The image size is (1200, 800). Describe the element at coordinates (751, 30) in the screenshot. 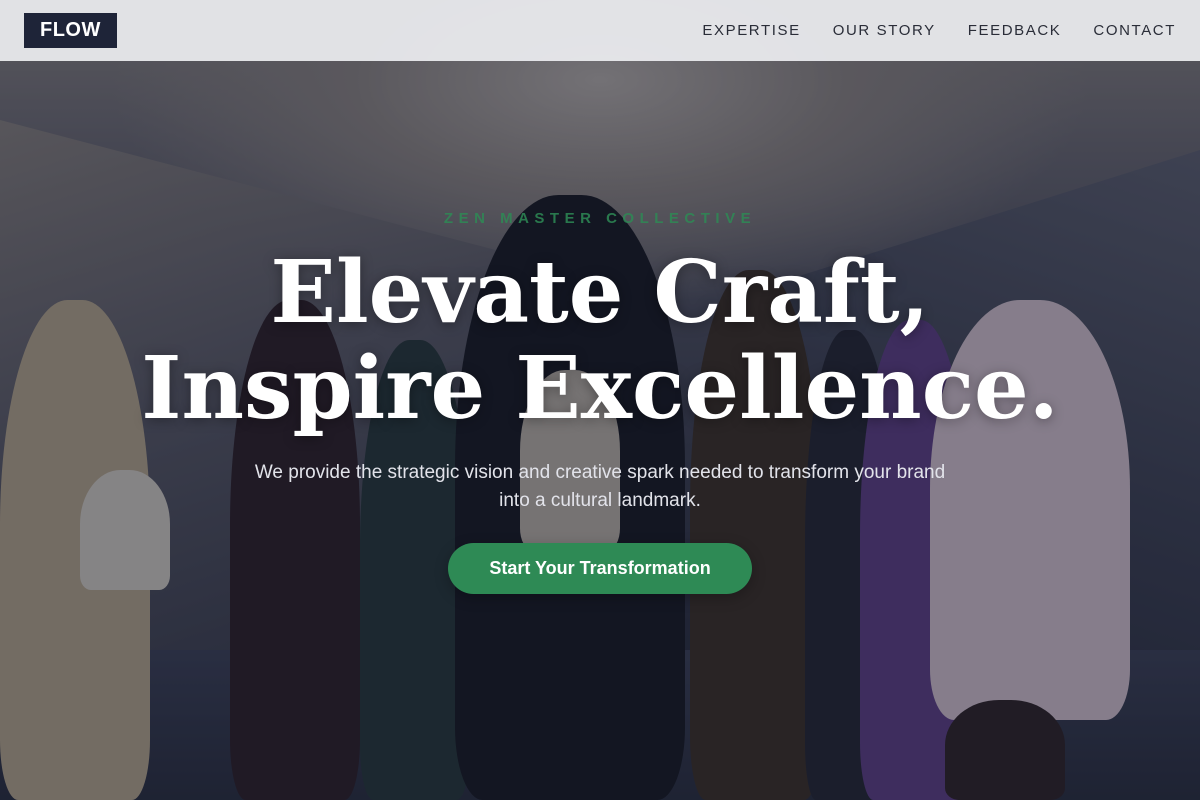

I see `nav-link-expertise: EXPERTISE` at that location.